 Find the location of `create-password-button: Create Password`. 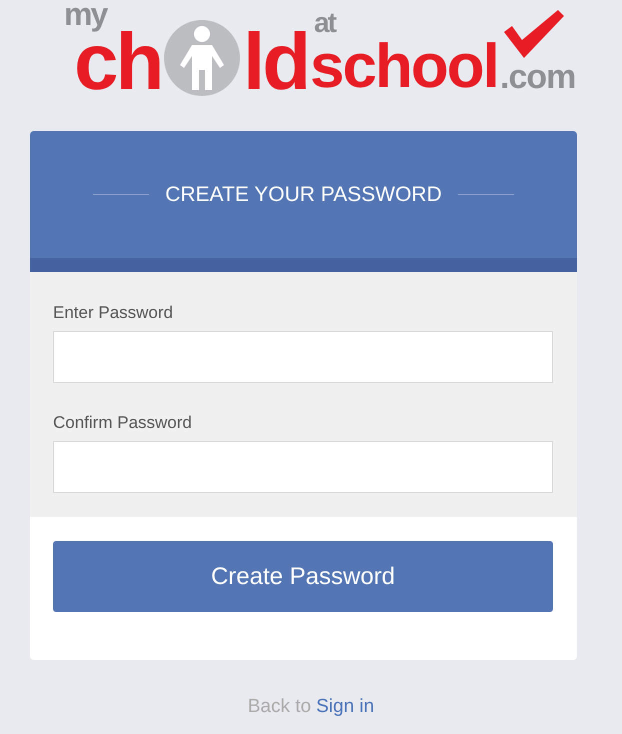

create-password-button: Create Password is located at coordinates (303, 576).